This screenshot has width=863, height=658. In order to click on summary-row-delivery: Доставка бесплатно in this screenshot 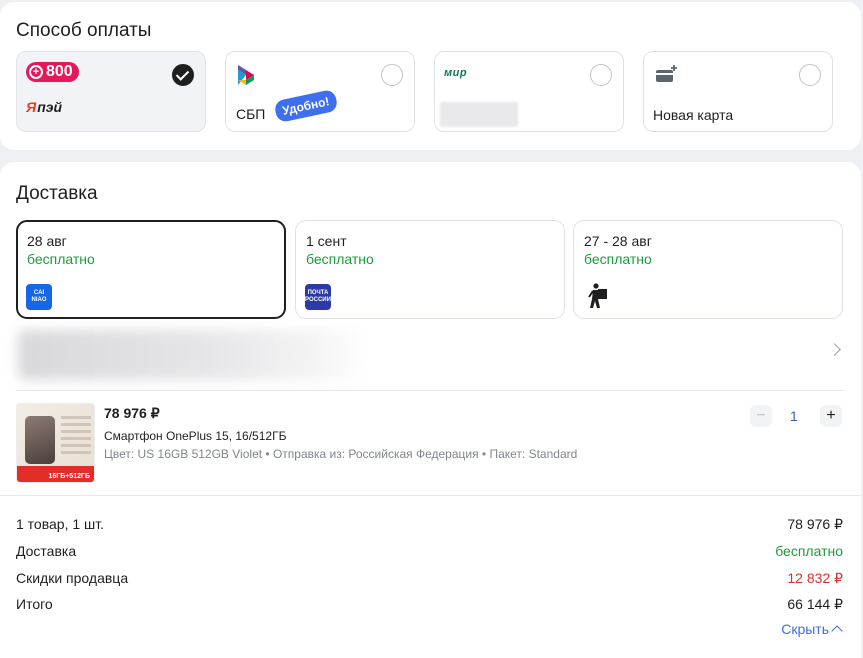, I will do `click(429, 551)`.